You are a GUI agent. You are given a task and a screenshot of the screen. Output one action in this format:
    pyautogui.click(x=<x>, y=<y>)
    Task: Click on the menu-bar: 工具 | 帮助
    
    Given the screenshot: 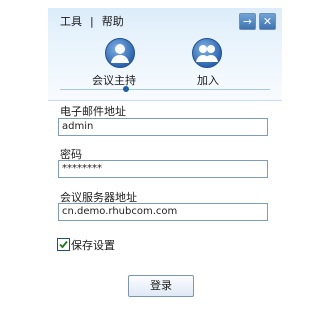 What is the action you would take?
    pyautogui.click(x=92, y=21)
    